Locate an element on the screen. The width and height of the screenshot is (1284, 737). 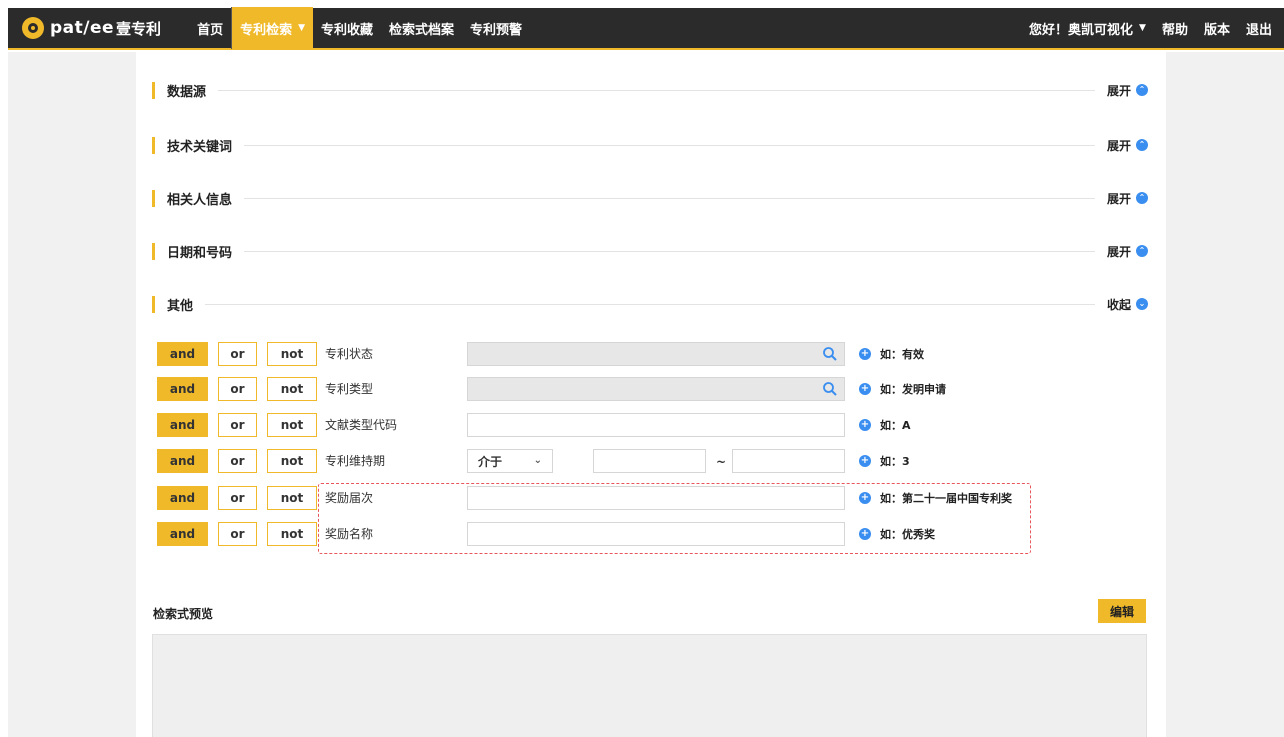
section-title: 数据源 is located at coordinates (186, 90).